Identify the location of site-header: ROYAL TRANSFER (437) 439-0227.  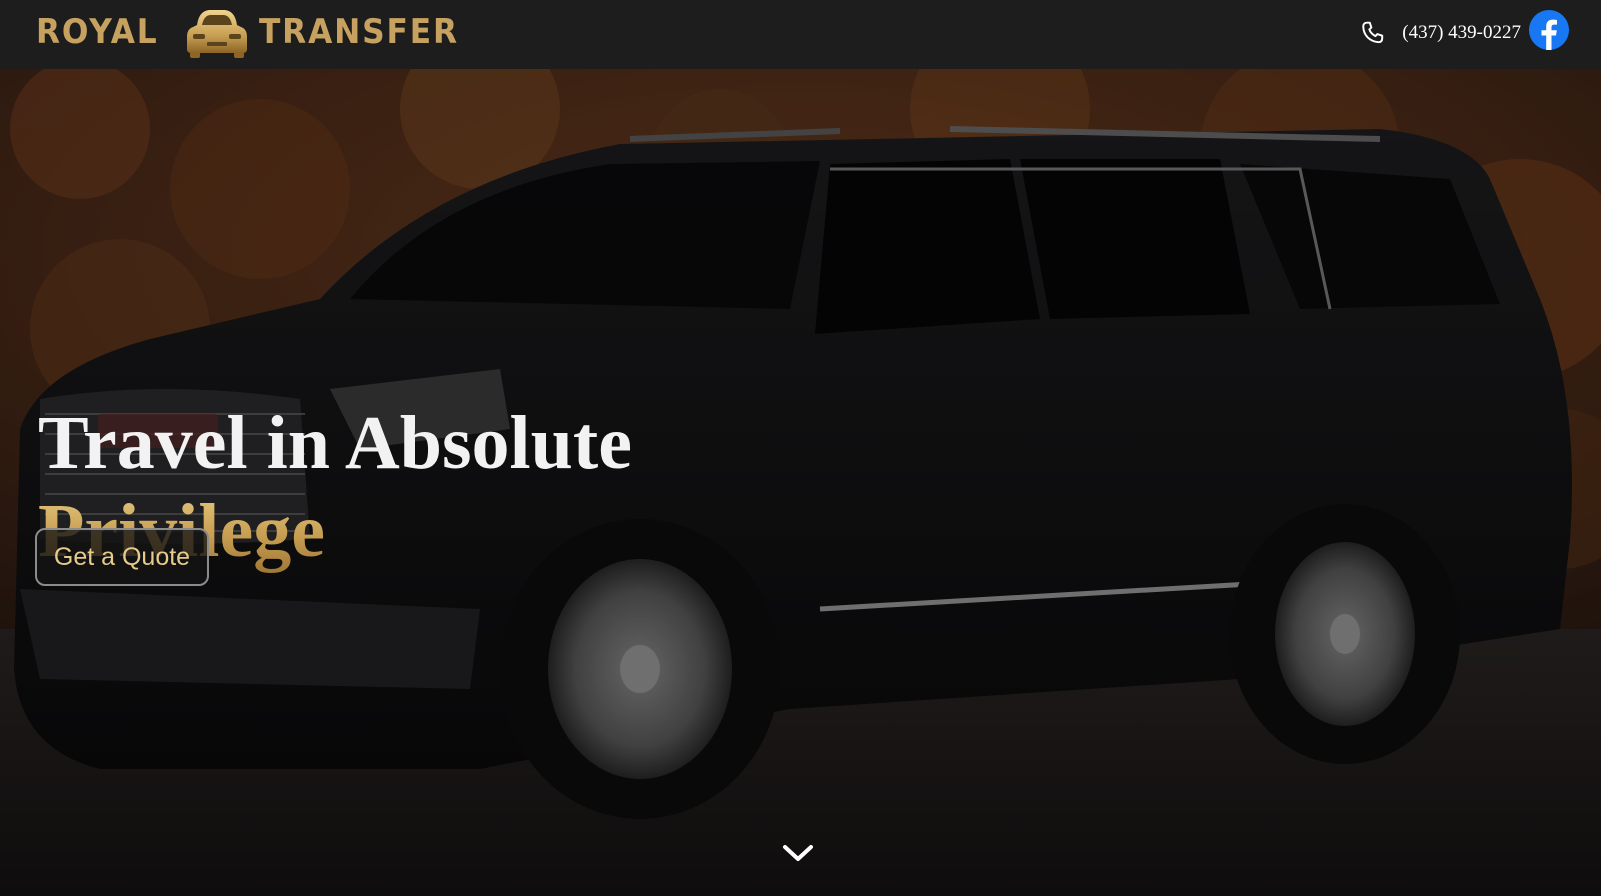
(800, 34).